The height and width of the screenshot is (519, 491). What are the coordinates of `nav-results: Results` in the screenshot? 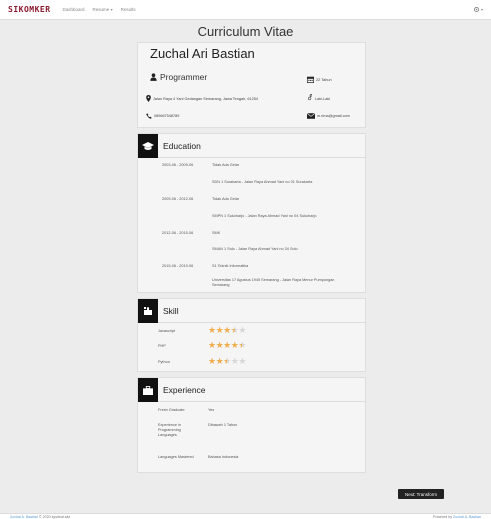 It's located at (128, 9).